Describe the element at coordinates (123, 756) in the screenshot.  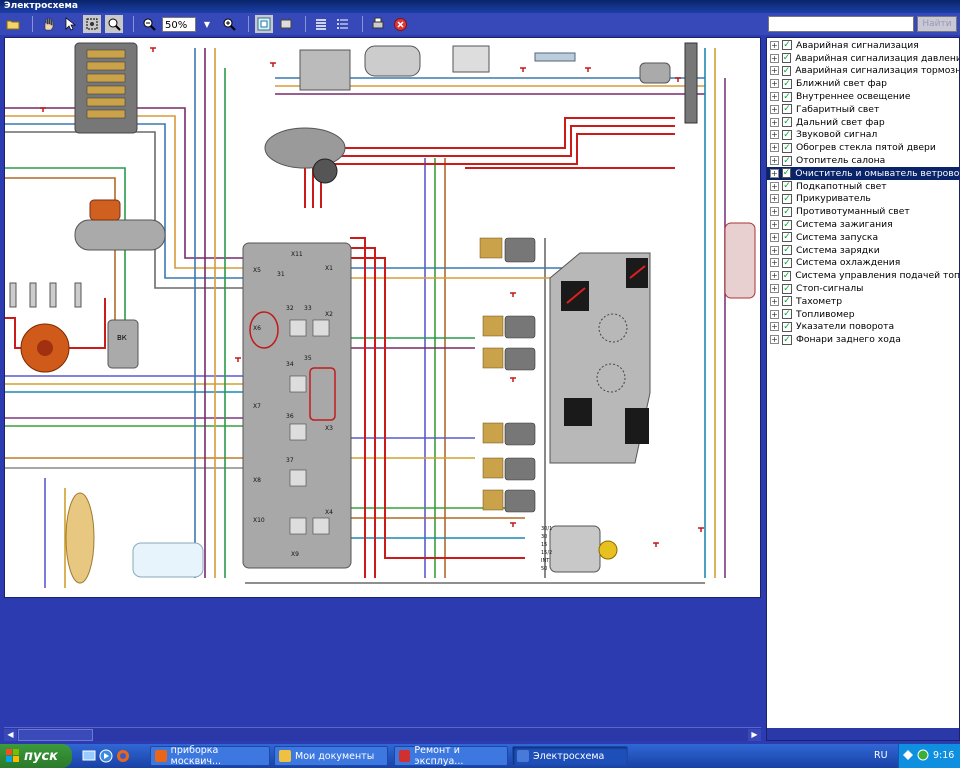
I see `firefox-icon` at that location.